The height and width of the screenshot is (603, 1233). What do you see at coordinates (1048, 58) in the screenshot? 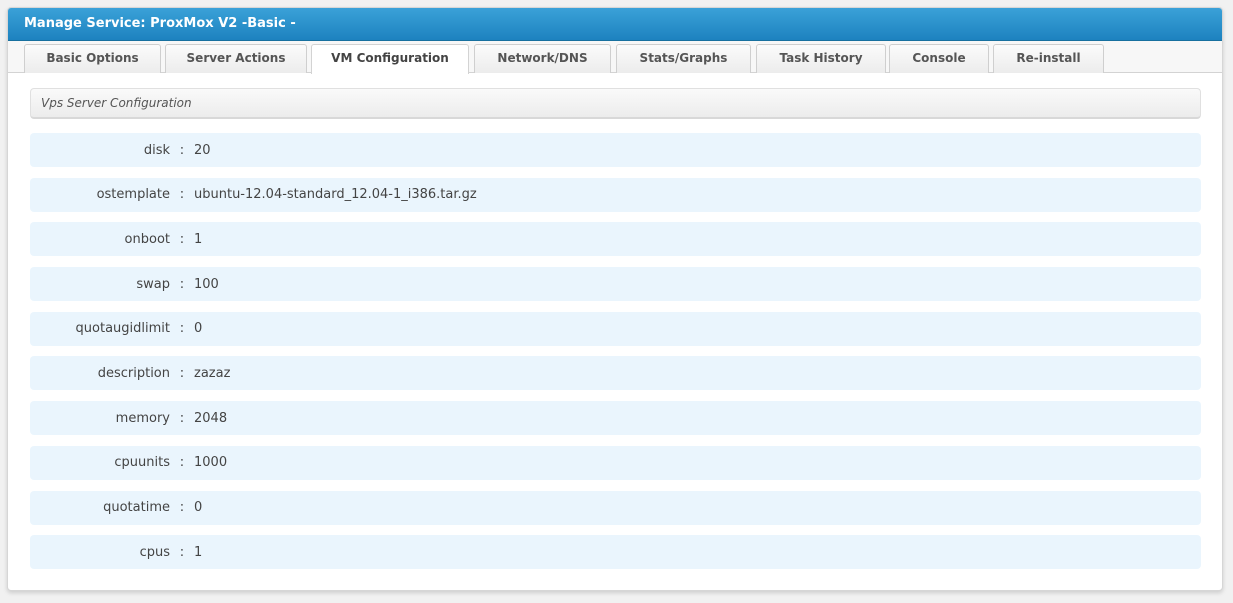
I see `tab-re-install: Re-install` at bounding box center [1048, 58].